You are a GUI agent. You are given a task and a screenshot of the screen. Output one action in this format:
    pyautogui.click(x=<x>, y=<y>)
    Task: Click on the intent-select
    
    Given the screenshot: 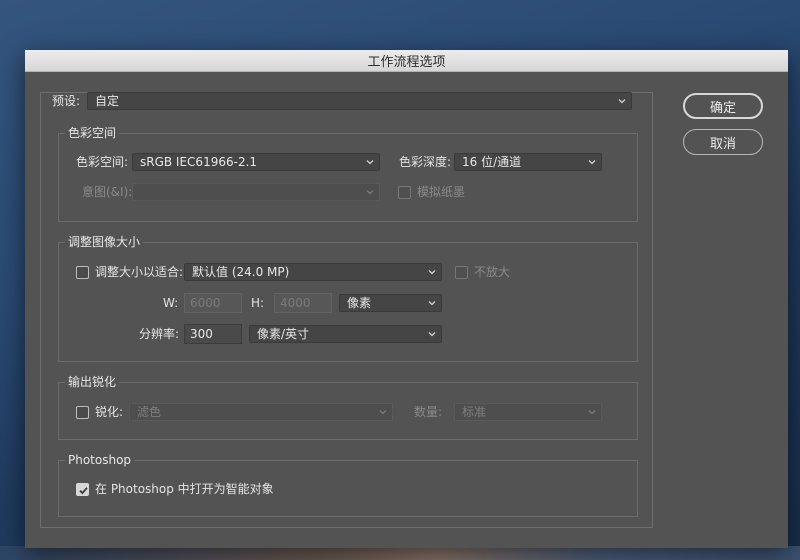 What is the action you would take?
    pyautogui.click(x=256, y=192)
    